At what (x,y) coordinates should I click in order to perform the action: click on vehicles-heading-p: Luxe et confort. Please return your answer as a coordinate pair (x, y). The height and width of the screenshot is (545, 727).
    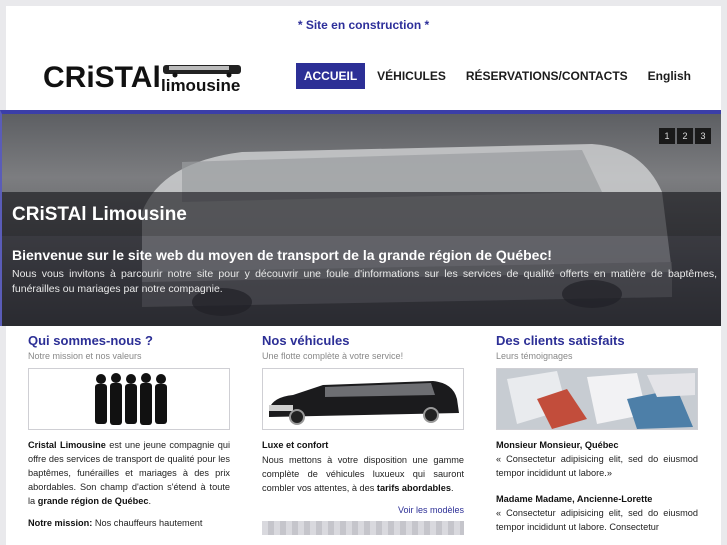
    Looking at the image, I should click on (363, 445).